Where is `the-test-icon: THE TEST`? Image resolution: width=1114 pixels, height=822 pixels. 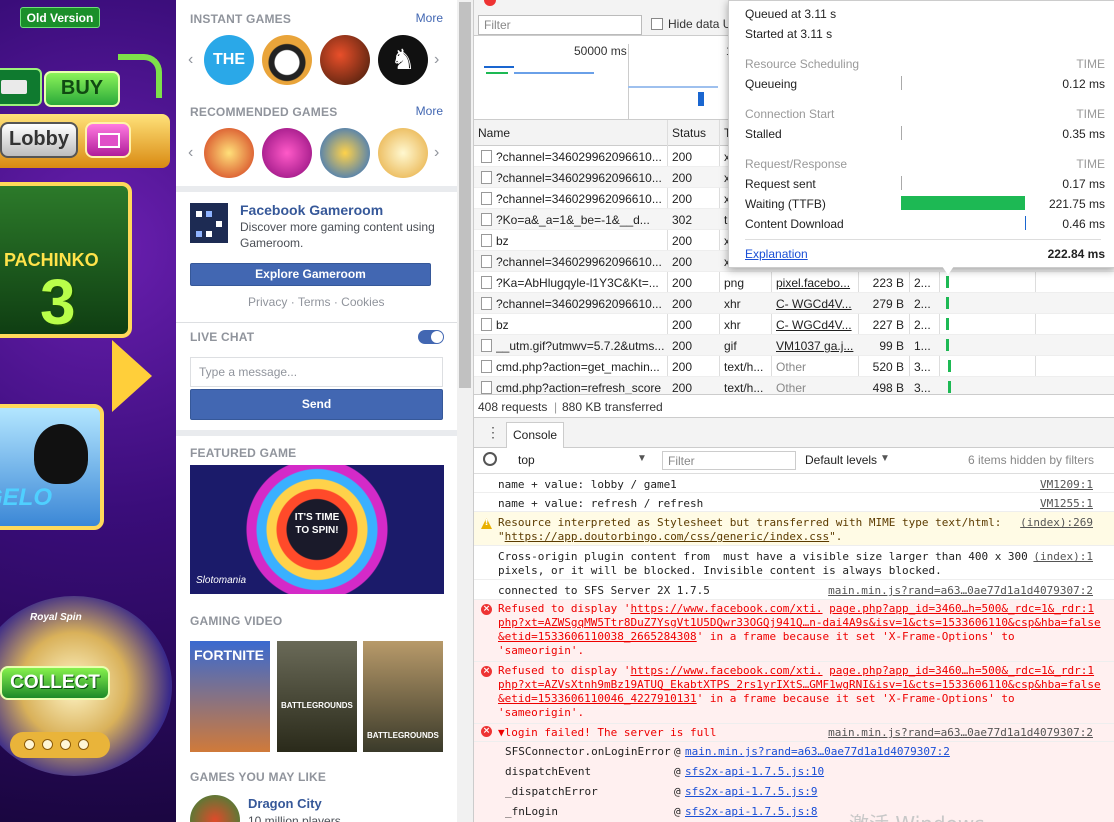
the-test-icon: THE TEST is located at coordinates (229, 60).